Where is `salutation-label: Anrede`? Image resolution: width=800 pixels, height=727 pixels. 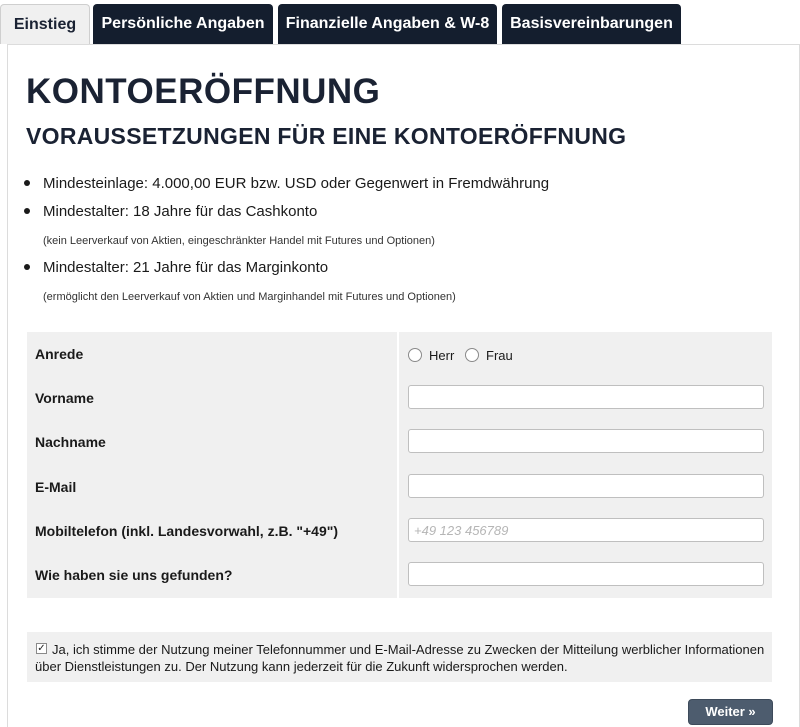
salutation-label: Anrede is located at coordinates (59, 354).